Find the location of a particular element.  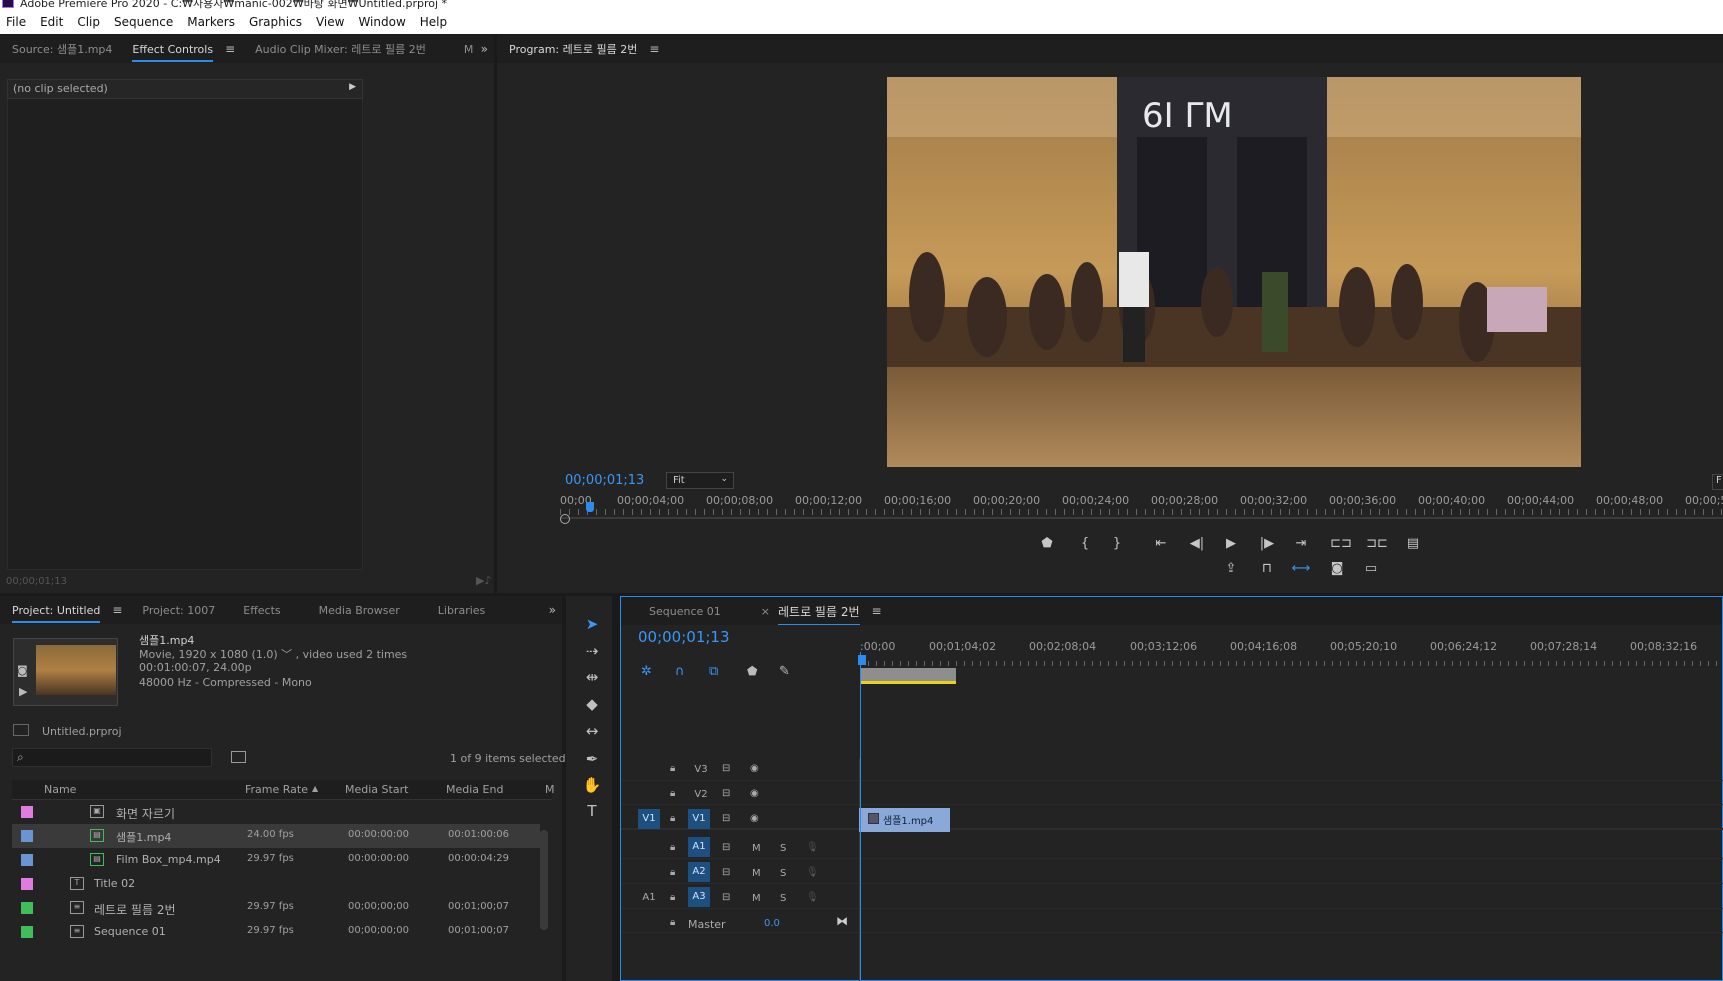

list-item: T Title 02 is located at coordinates (276, 884).